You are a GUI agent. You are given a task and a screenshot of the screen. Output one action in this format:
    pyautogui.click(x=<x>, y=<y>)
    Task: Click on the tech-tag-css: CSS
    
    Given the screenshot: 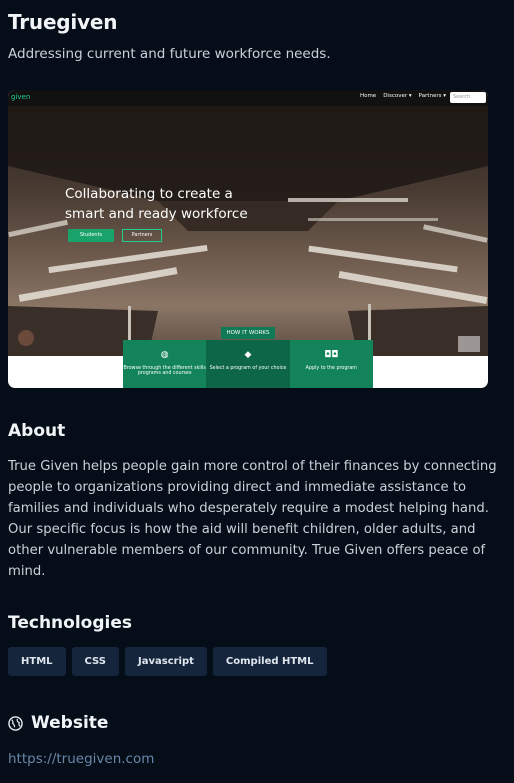 What is the action you would take?
    pyautogui.click(x=95, y=661)
    